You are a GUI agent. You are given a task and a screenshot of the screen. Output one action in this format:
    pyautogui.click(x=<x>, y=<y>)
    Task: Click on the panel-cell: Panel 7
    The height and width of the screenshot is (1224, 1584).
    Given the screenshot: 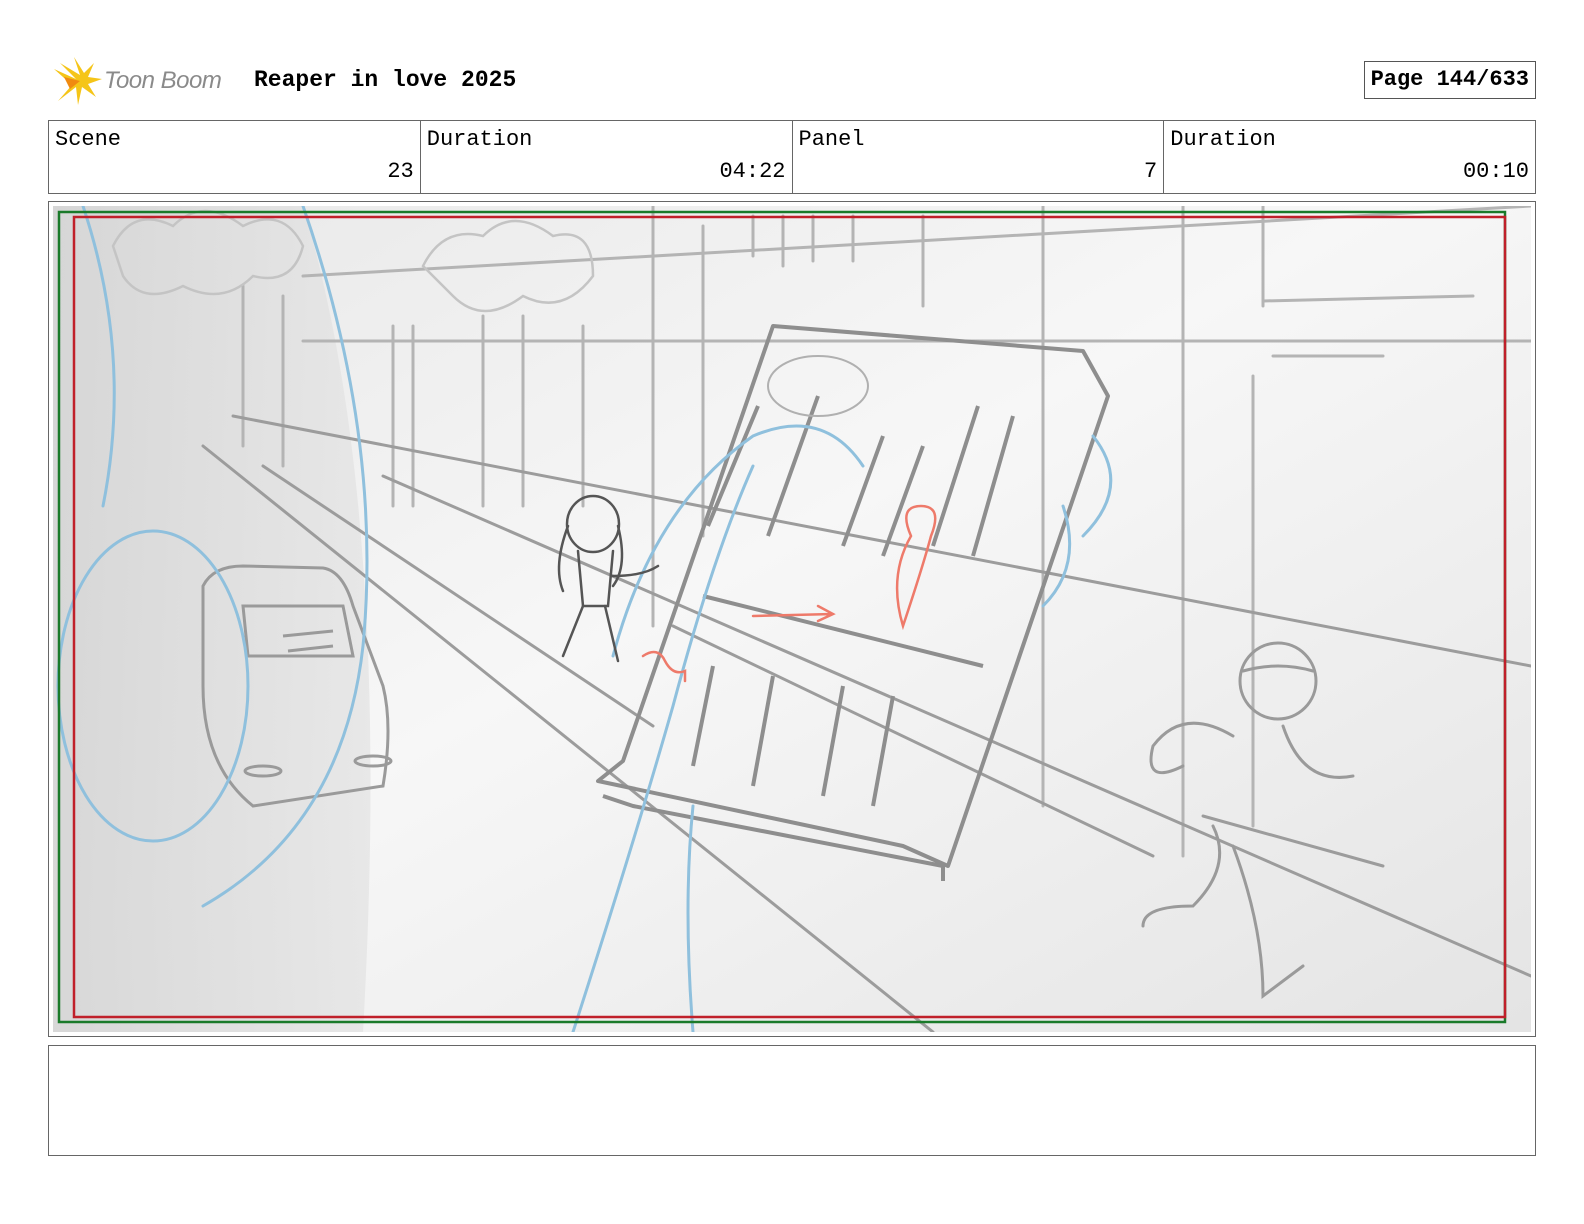 What is the action you would take?
    pyautogui.click(x=979, y=157)
    